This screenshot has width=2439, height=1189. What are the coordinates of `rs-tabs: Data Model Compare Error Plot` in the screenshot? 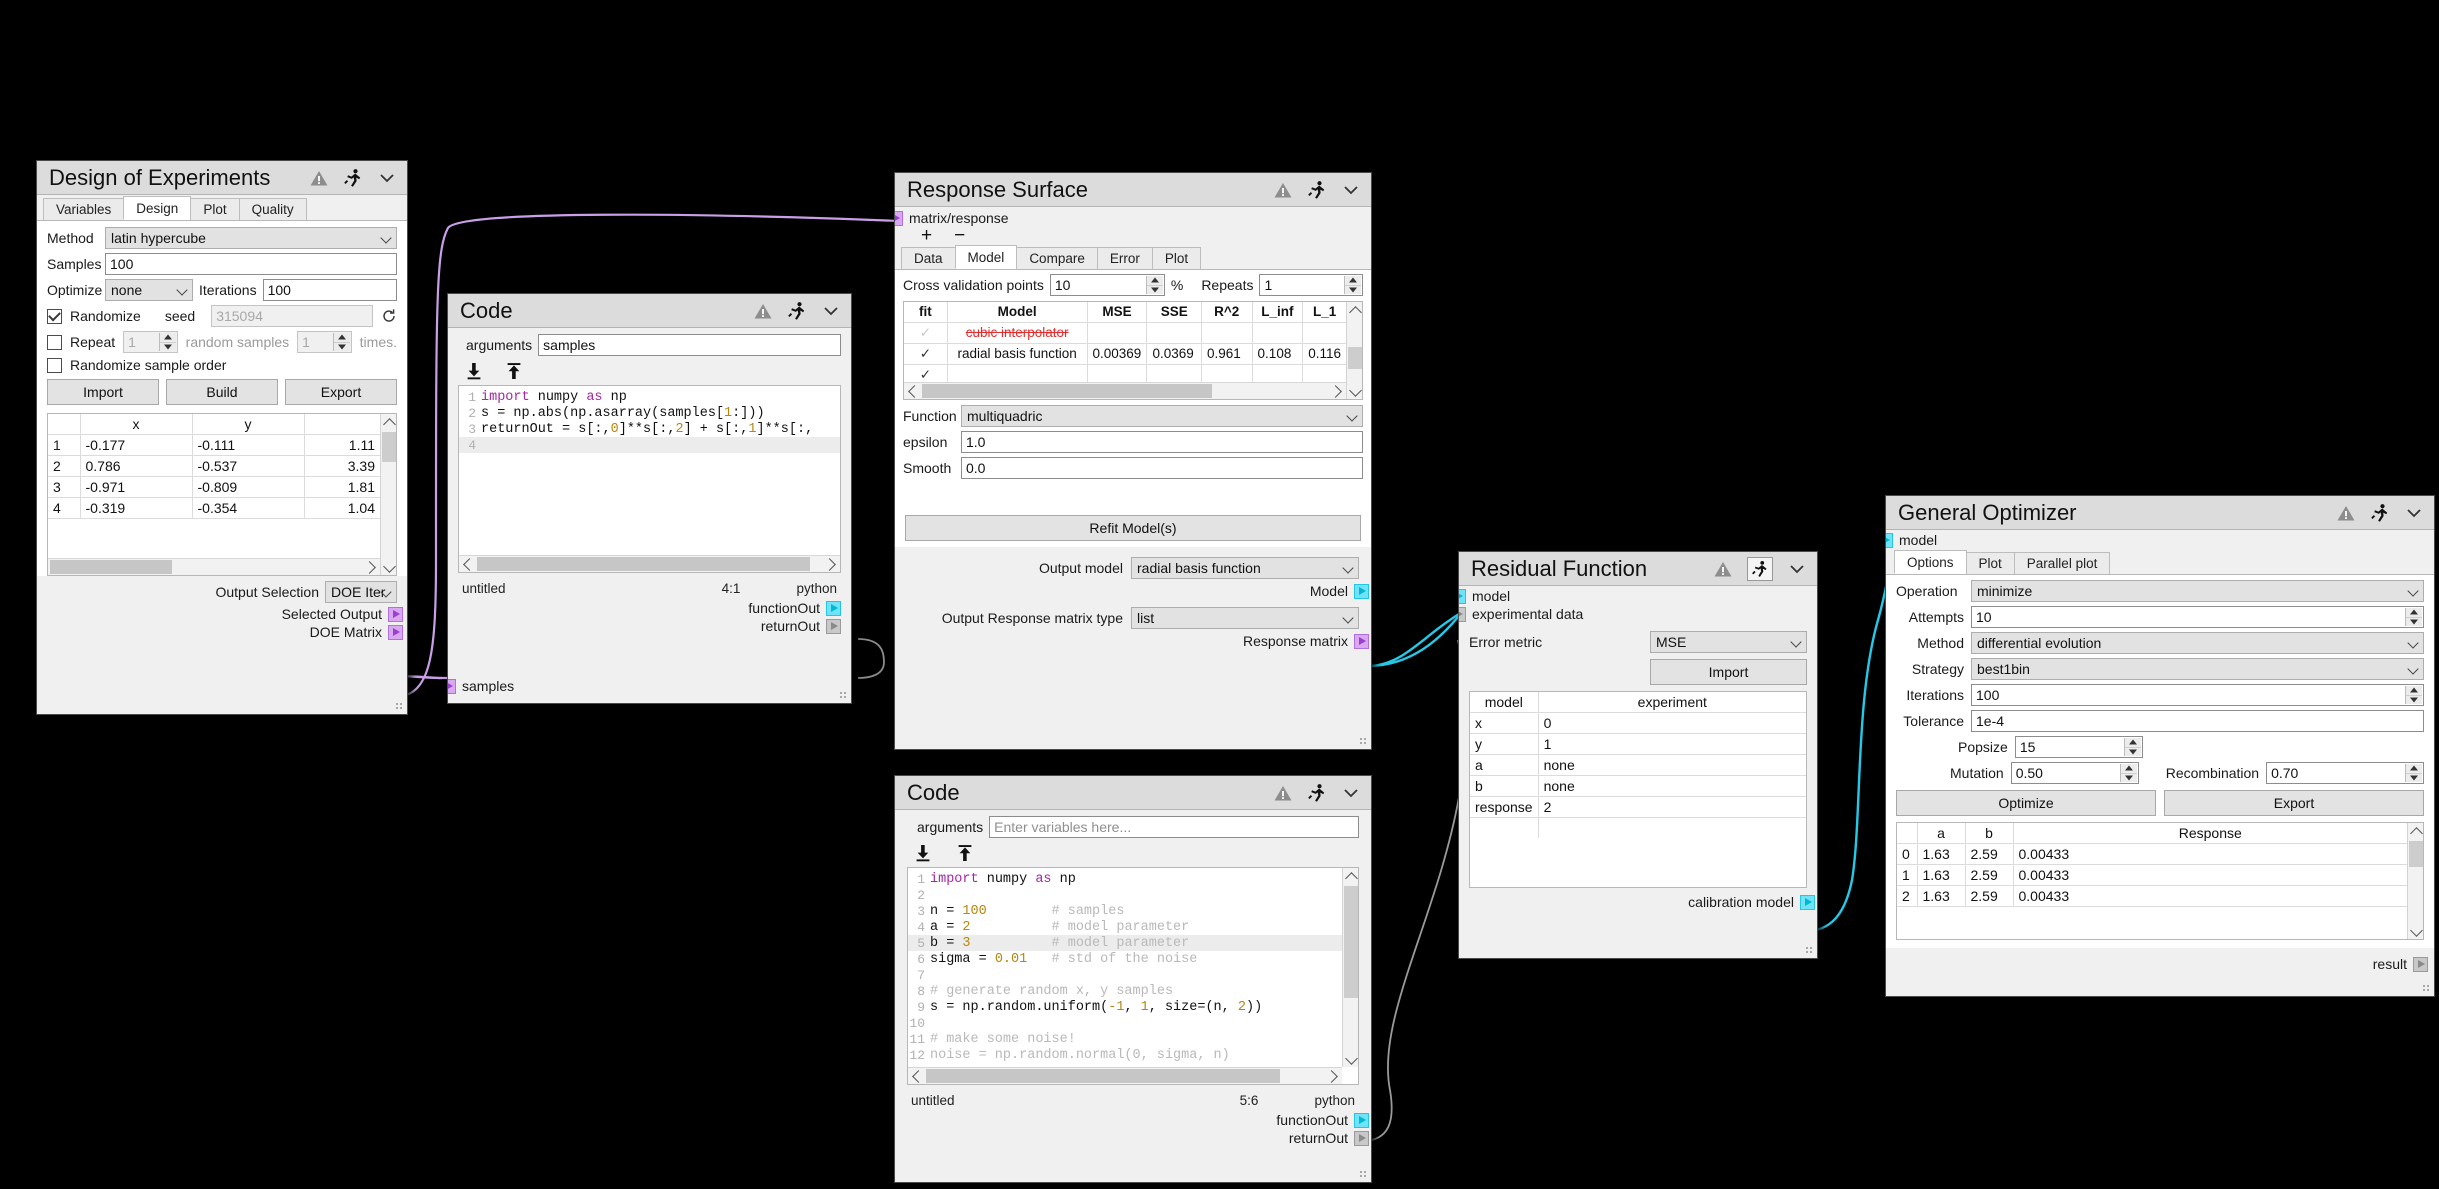 It's located at (1133, 257).